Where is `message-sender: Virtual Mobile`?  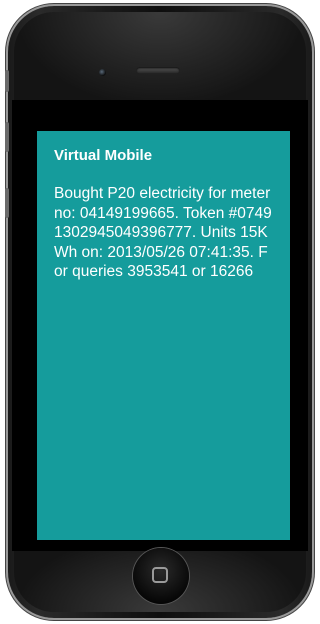 message-sender: Virtual Mobile is located at coordinates (103, 155).